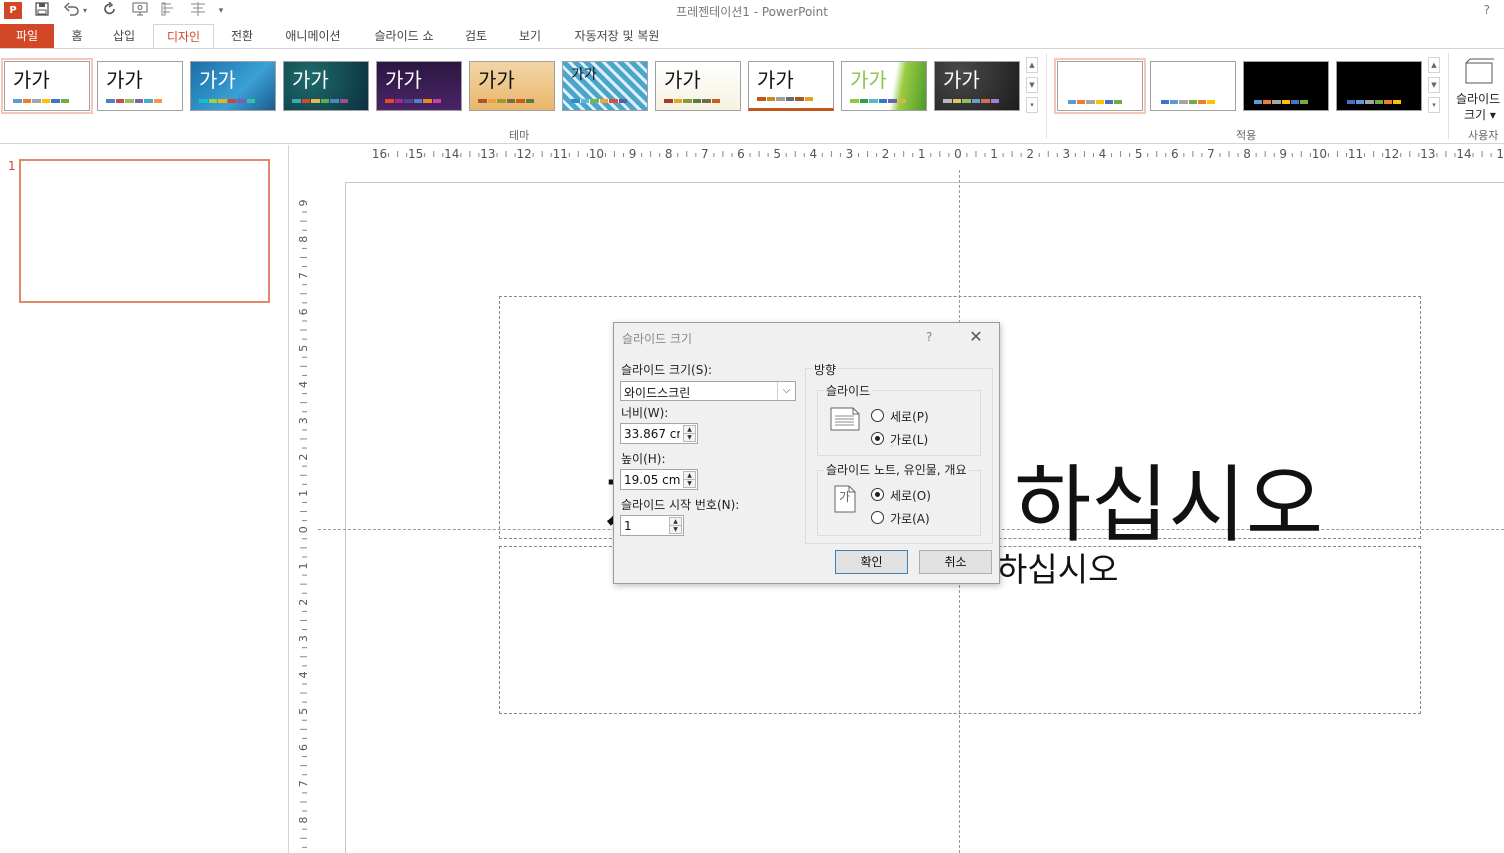 The height and width of the screenshot is (853, 1504). I want to click on cancel-button: 취소, so click(955, 562).